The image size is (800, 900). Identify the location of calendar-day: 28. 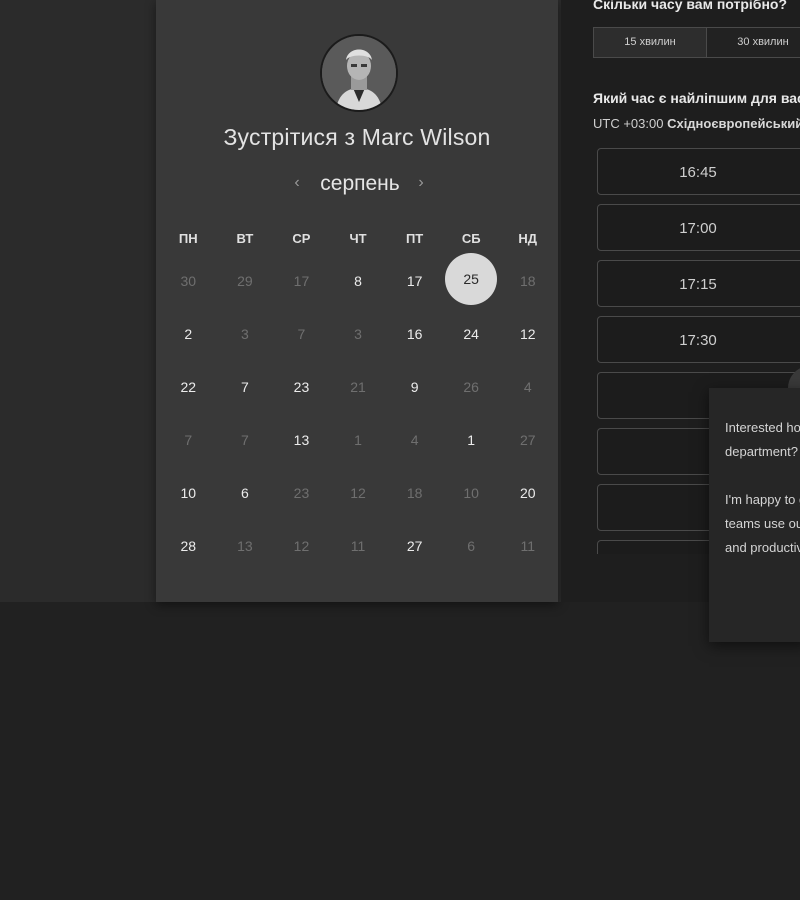
(188, 546).